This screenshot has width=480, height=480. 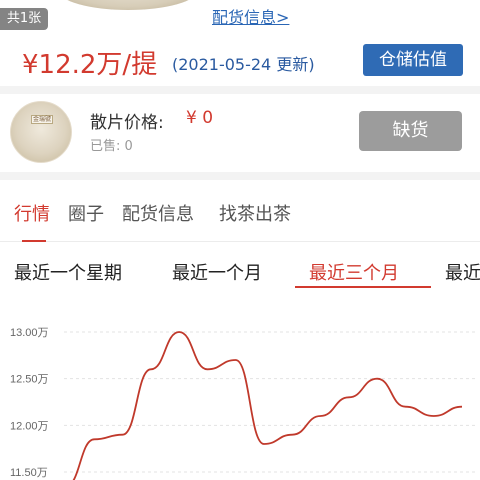 I want to click on y-tick-label: 12.50万, so click(x=29, y=380).